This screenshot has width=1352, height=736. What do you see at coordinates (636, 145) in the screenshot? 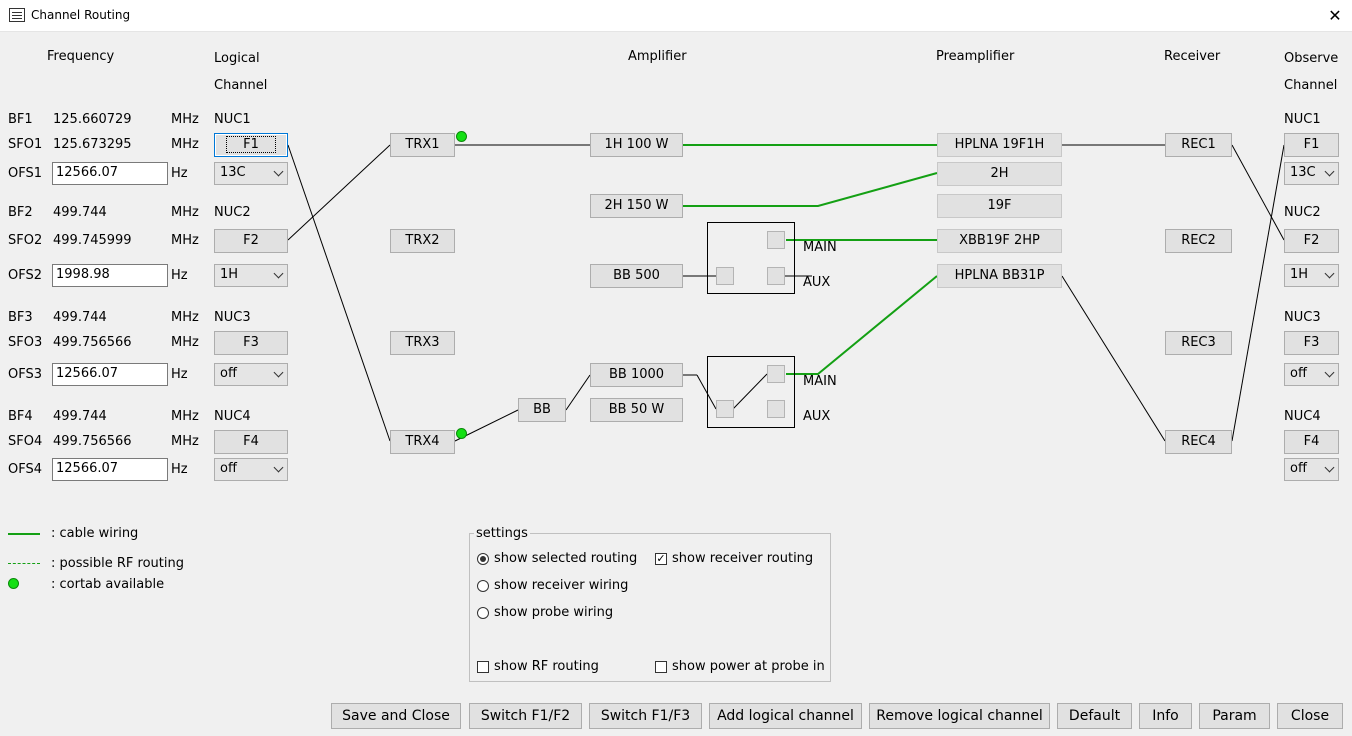
I see `amp-1h-100w: 1H 100 W` at bounding box center [636, 145].